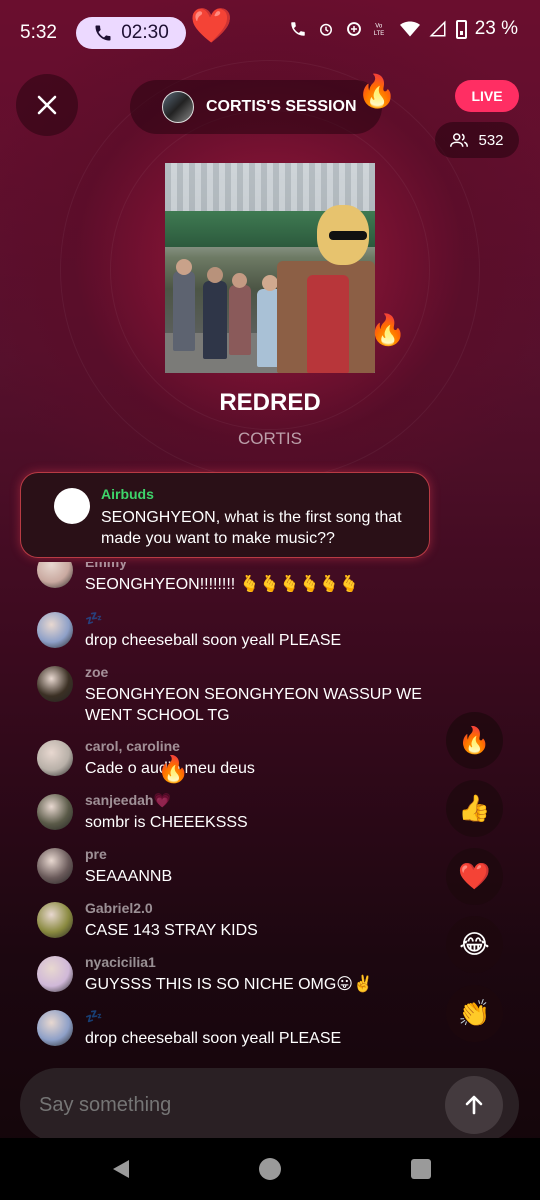 This screenshot has height=1200, width=540. Describe the element at coordinates (459, 140) in the screenshot. I see `people-icon` at that location.